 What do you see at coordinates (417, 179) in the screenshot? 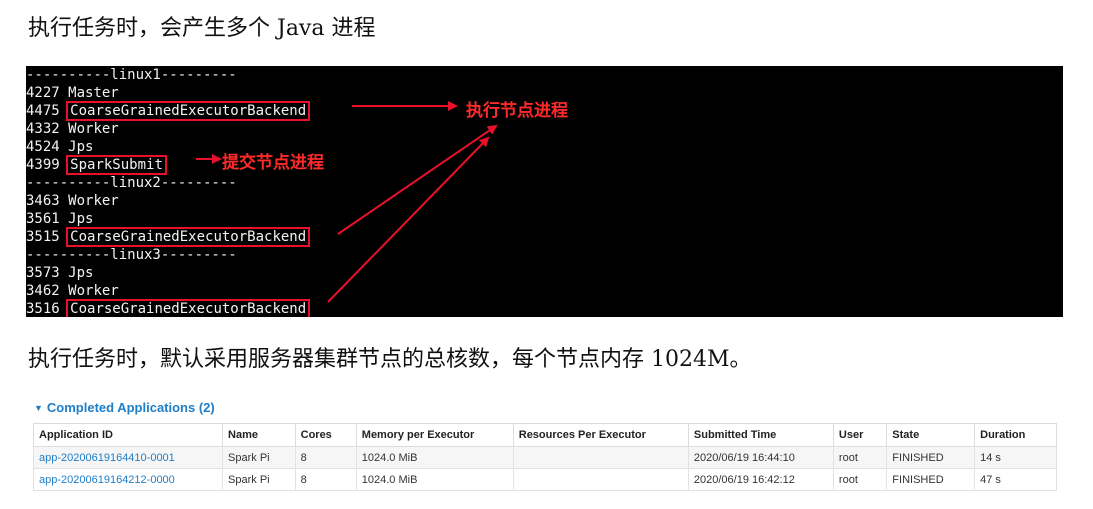
I see `arrow-executor-linux2` at bounding box center [417, 179].